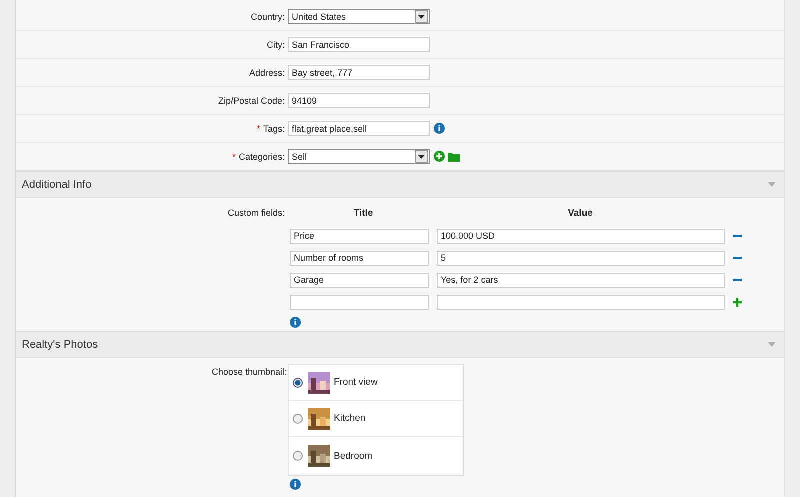 This screenshot has height=497, width=800. Describe the element at coordinates (267, 17) in the screenshot. I see `field-label: Country:` at that location.